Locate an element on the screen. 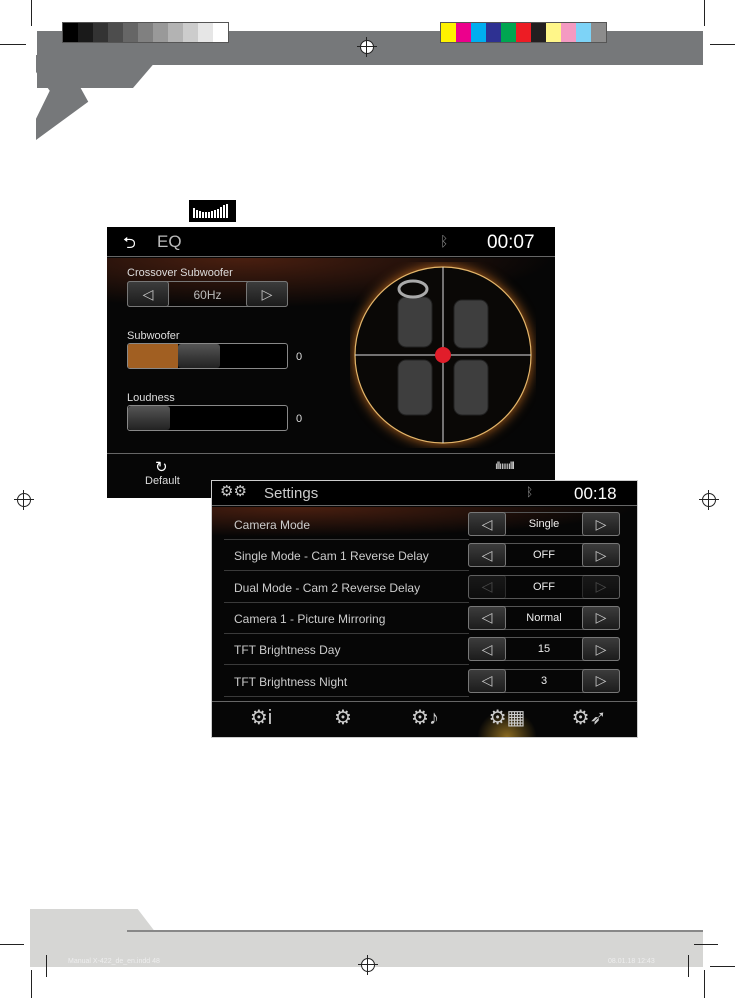 Image resolution: width=735 pixels, height=998 pixels. setting-value: Normal is located at coordinates (544, 617).